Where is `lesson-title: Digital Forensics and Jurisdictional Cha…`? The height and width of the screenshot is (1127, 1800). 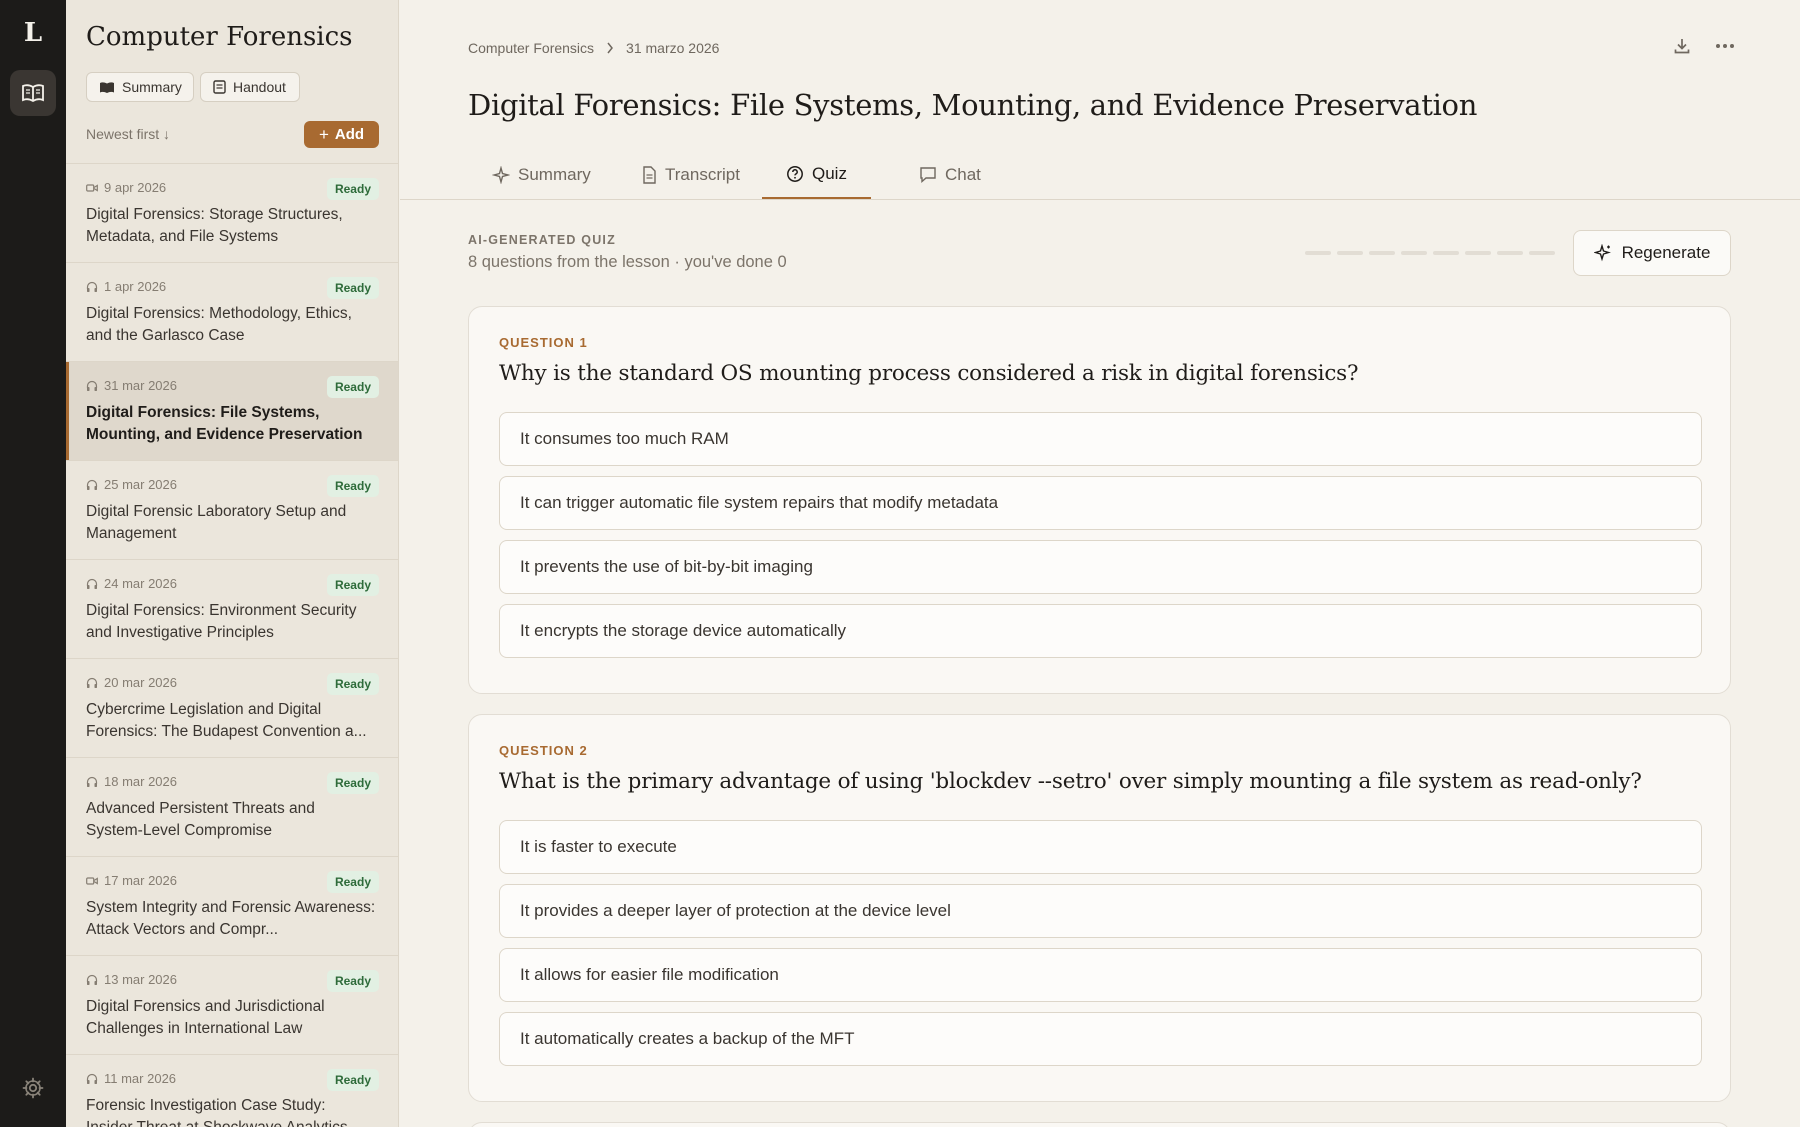
lesson-title: Digital Forensics and Jurisdictional Cha… is located at coordinates (205, 1017).